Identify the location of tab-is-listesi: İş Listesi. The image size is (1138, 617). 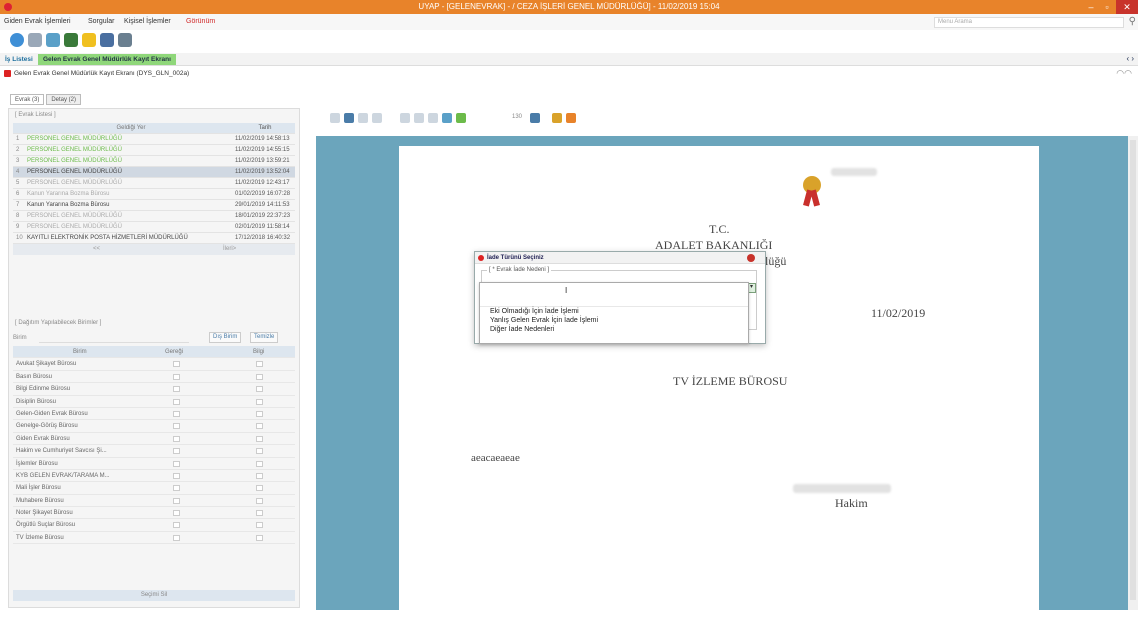
(19, 59).